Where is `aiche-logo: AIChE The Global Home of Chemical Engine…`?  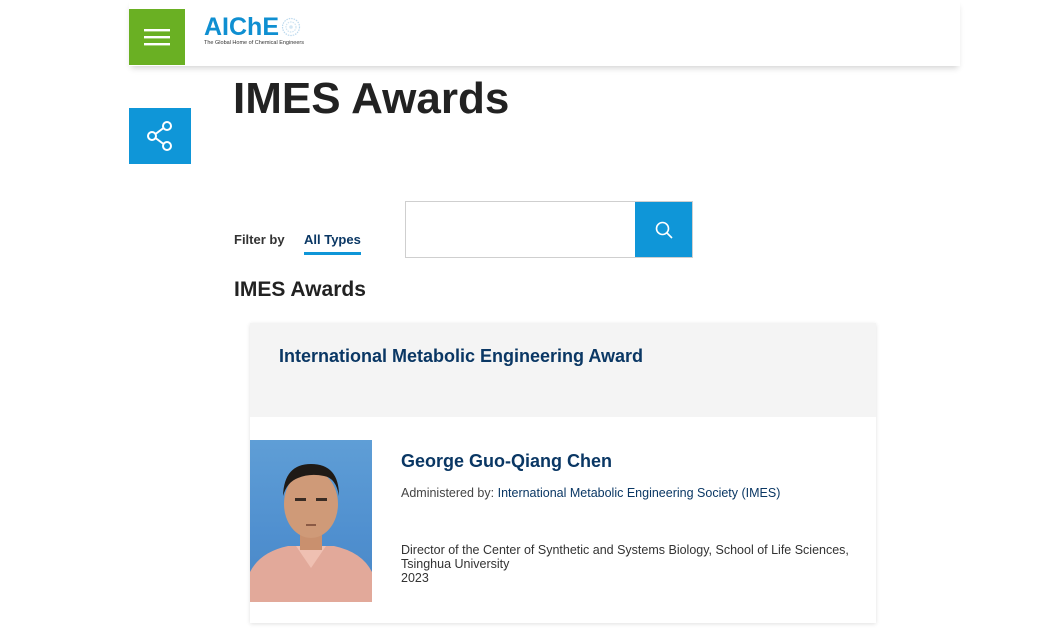 aiche-logo: AIChE The Global Home of Chemical Engine… is located at coordinates (254, 30).